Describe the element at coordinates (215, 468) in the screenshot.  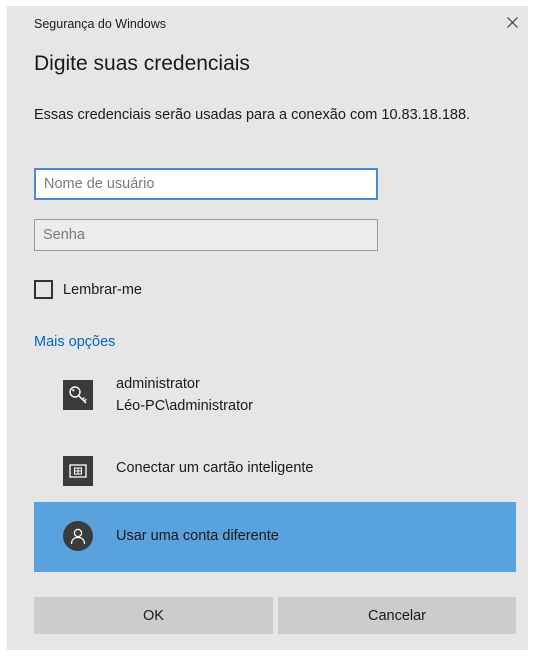
I see `smart-card-label: Conectar um cartão inteligente` at that location.